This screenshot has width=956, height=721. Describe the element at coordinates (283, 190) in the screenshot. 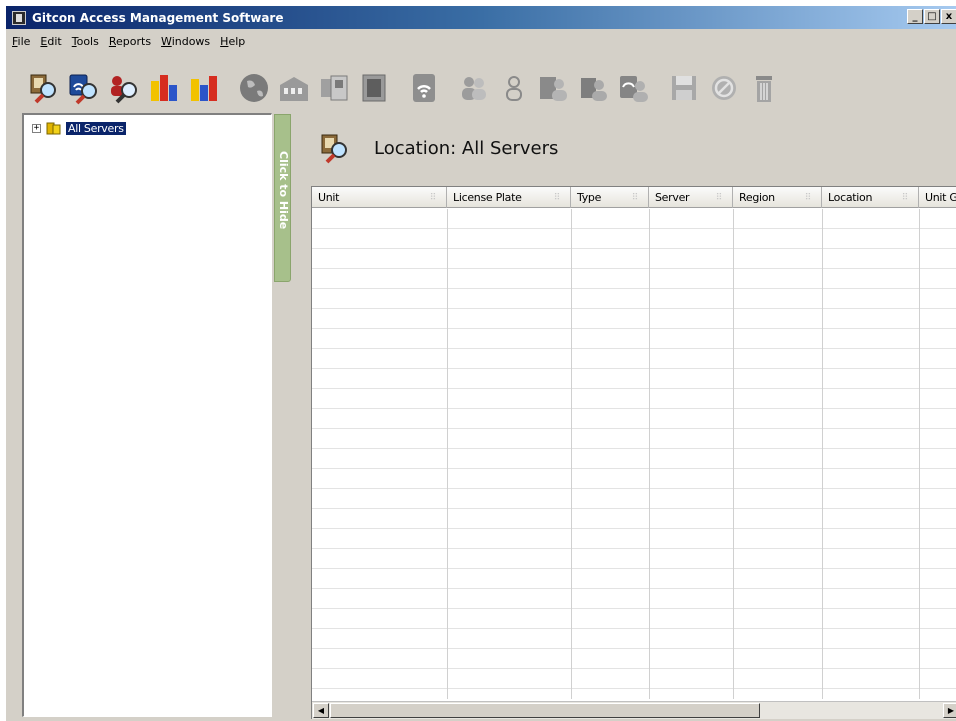

I see `click-to-hide-label: Click to Hide` at that location.